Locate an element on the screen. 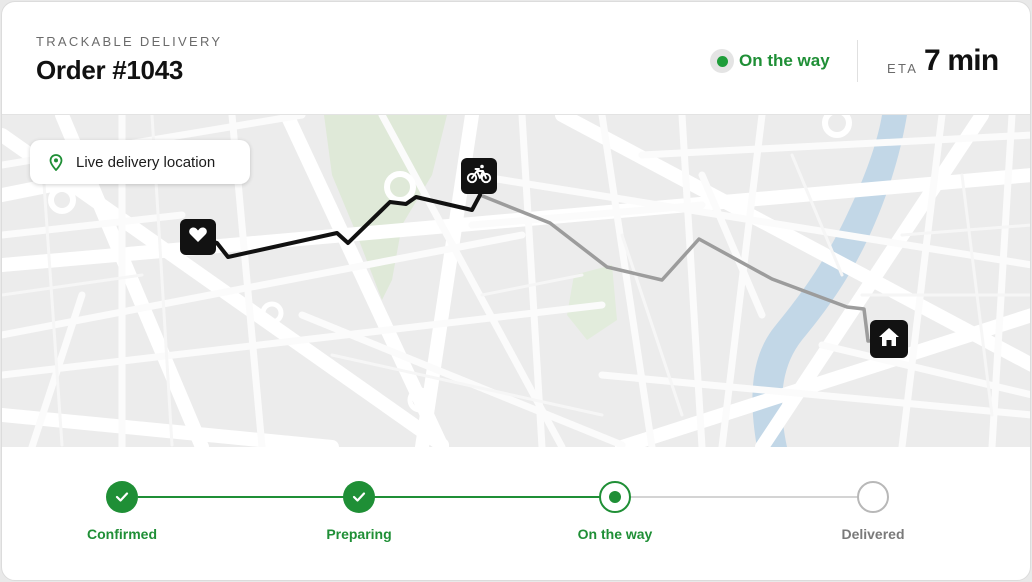 The width and height of the screenshot is (1032, 582). status-indicator: On the way is located at coordinates (770, 61).